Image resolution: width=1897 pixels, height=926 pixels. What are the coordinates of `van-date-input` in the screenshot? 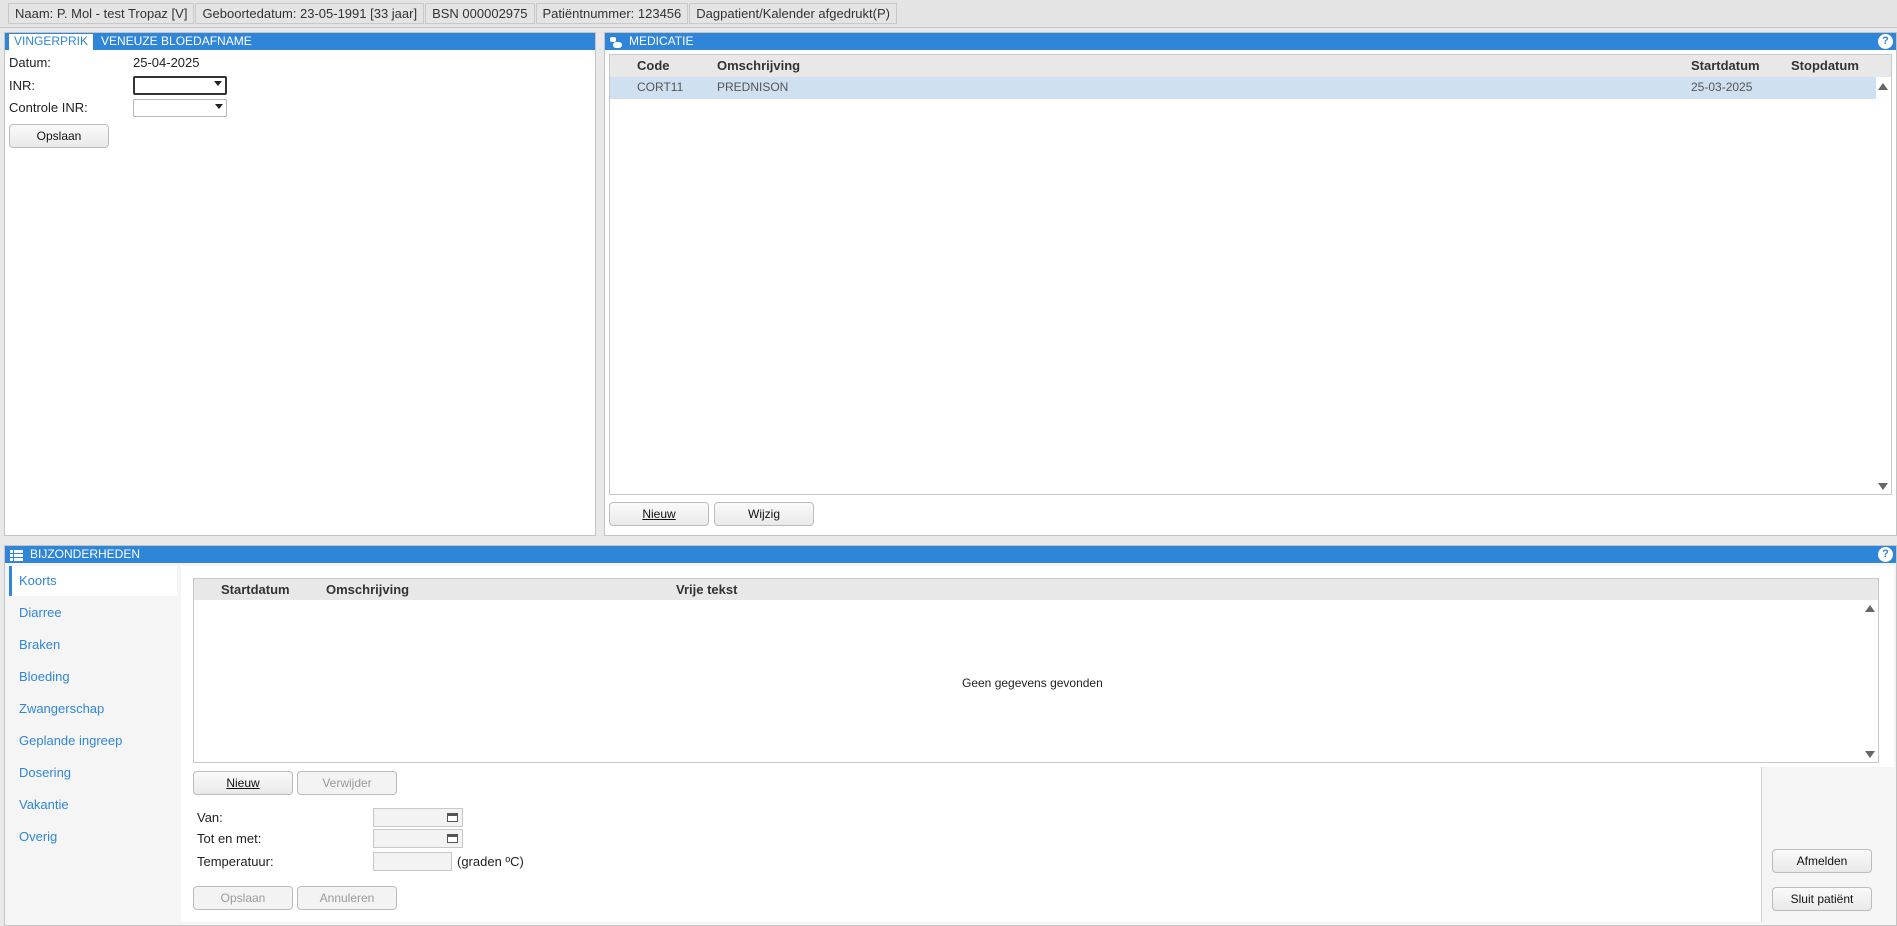 It's located at (418, 817).